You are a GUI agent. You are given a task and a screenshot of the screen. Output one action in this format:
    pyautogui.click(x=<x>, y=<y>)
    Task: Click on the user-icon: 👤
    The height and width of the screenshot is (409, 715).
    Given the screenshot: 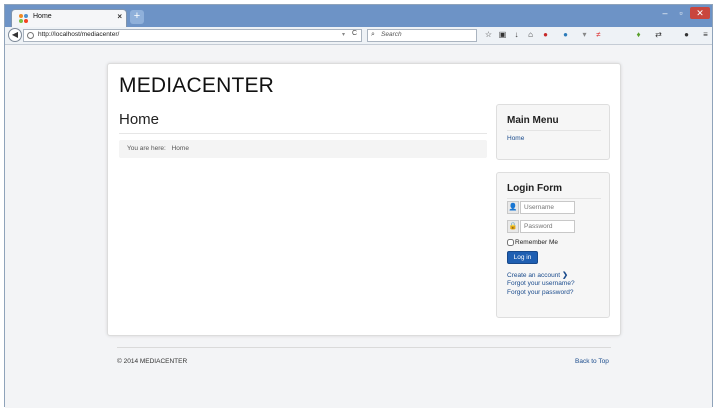 What is the action you would take?
    pyautogui.click(x=513, y=207)
    